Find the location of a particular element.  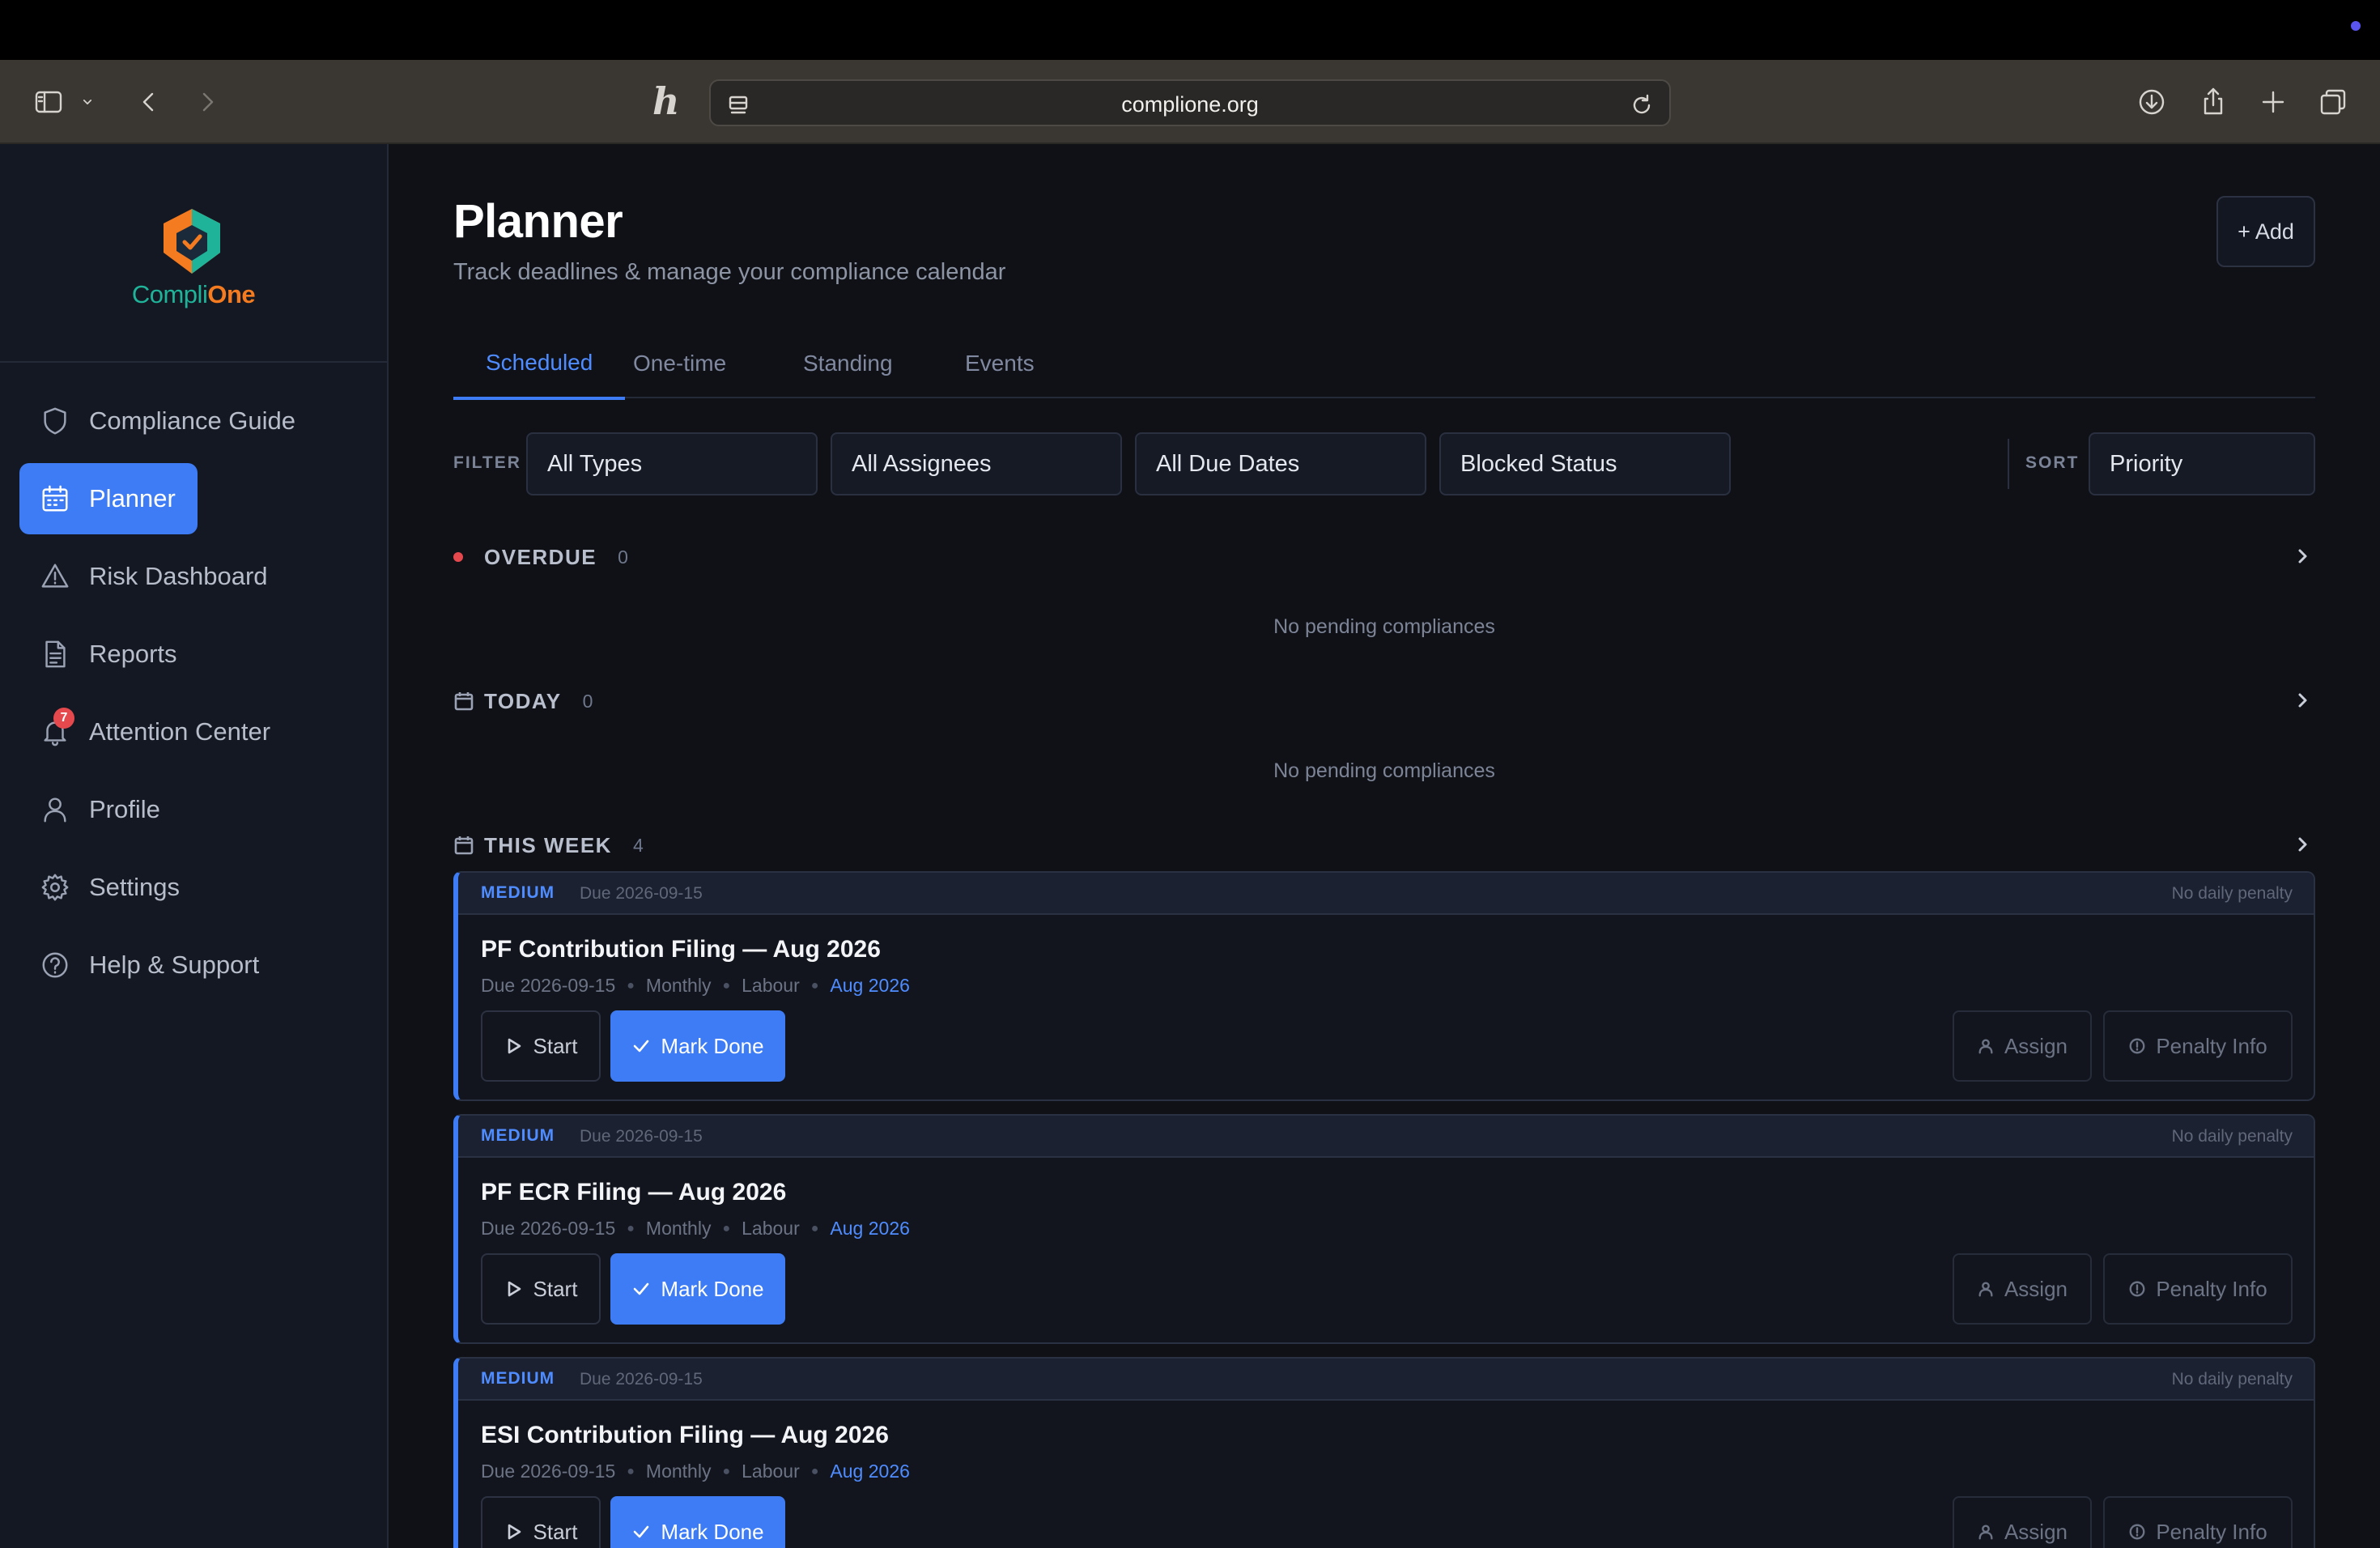

user-icon is located at coordinates (1986, 1047).